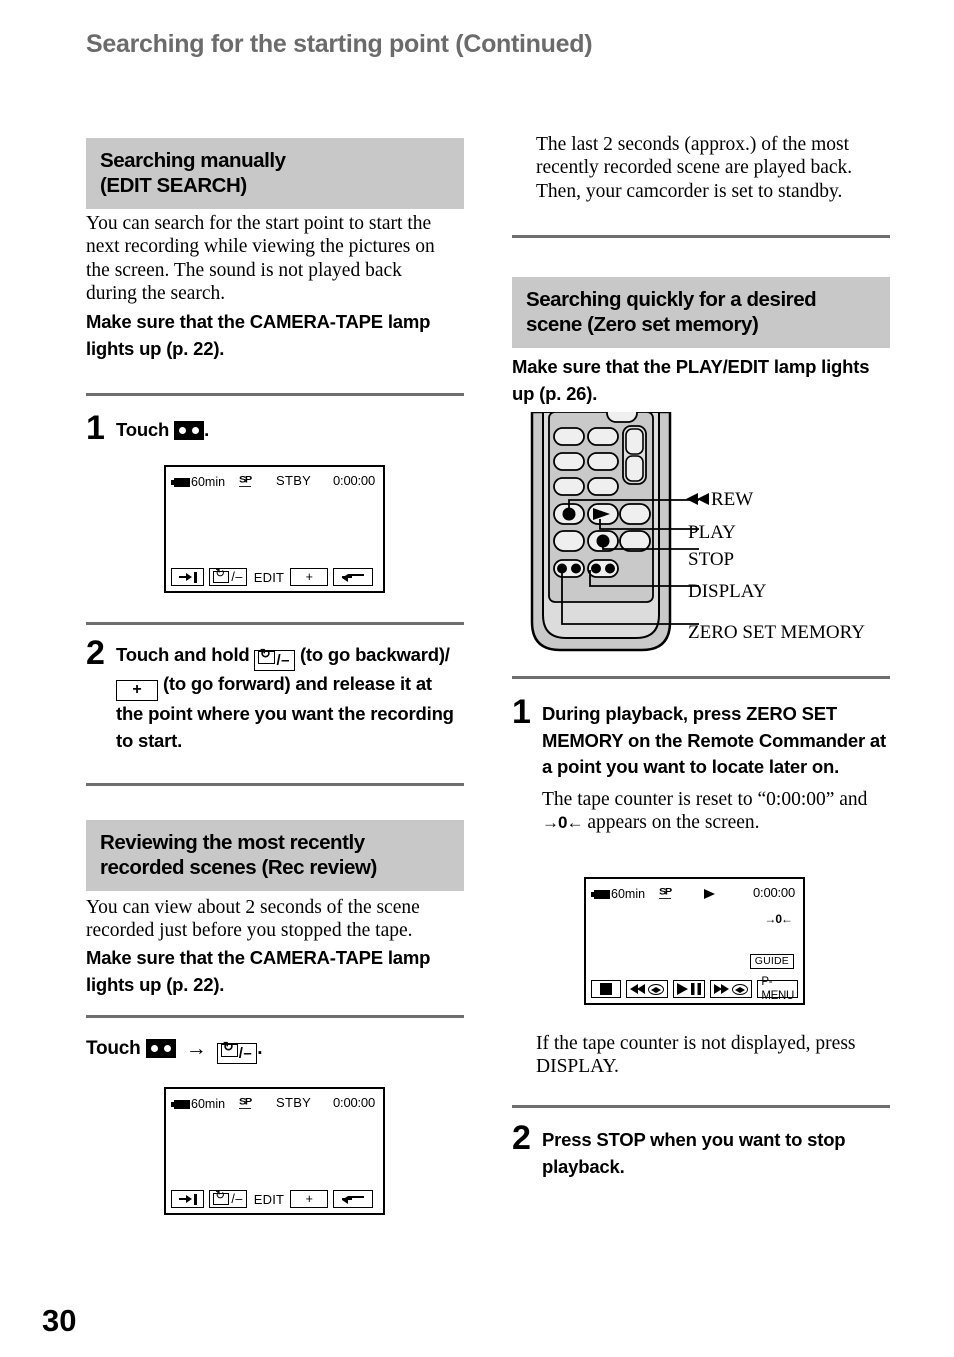  What do you see at coordinates (207, 429) in the screenshot?
I see `step-text-after: .` at bounding box center [207, 429].